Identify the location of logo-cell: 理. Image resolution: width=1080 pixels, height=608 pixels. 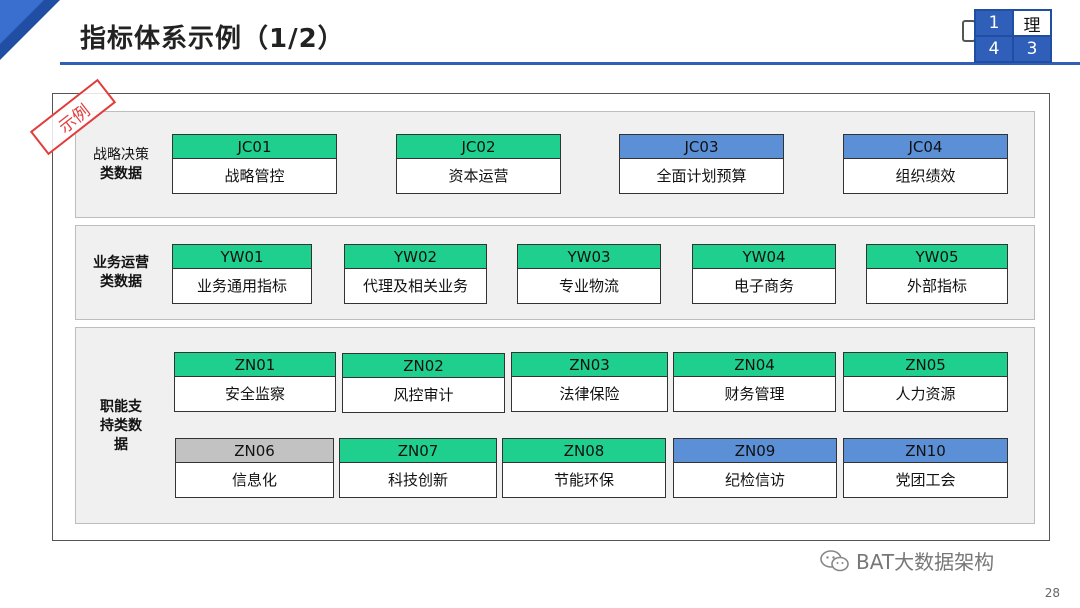
(1032, 23).